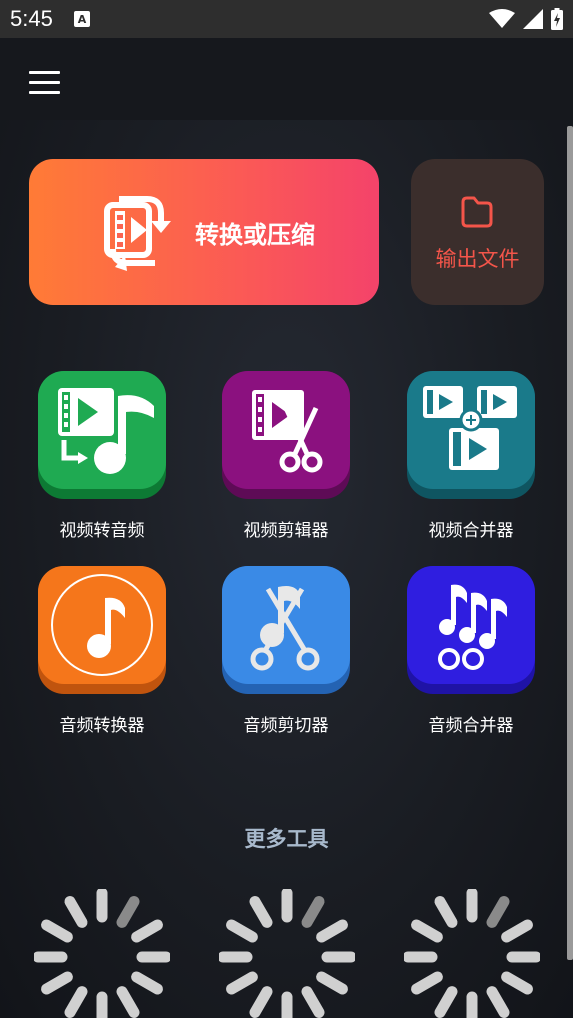 This screenshot has height=1018, width=573. I want to click on folder-icon, so click(477, 212).